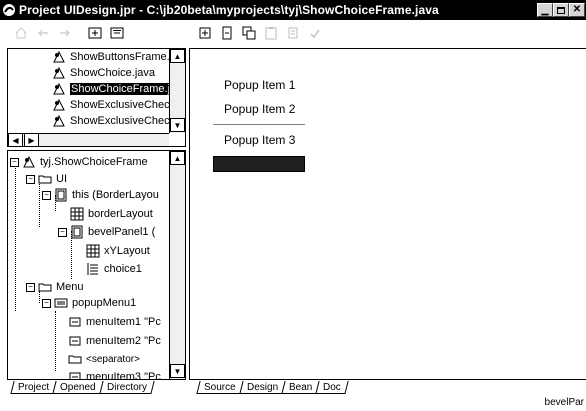  I want to click on file-item: ShowChoice.java, so click(88, 73).